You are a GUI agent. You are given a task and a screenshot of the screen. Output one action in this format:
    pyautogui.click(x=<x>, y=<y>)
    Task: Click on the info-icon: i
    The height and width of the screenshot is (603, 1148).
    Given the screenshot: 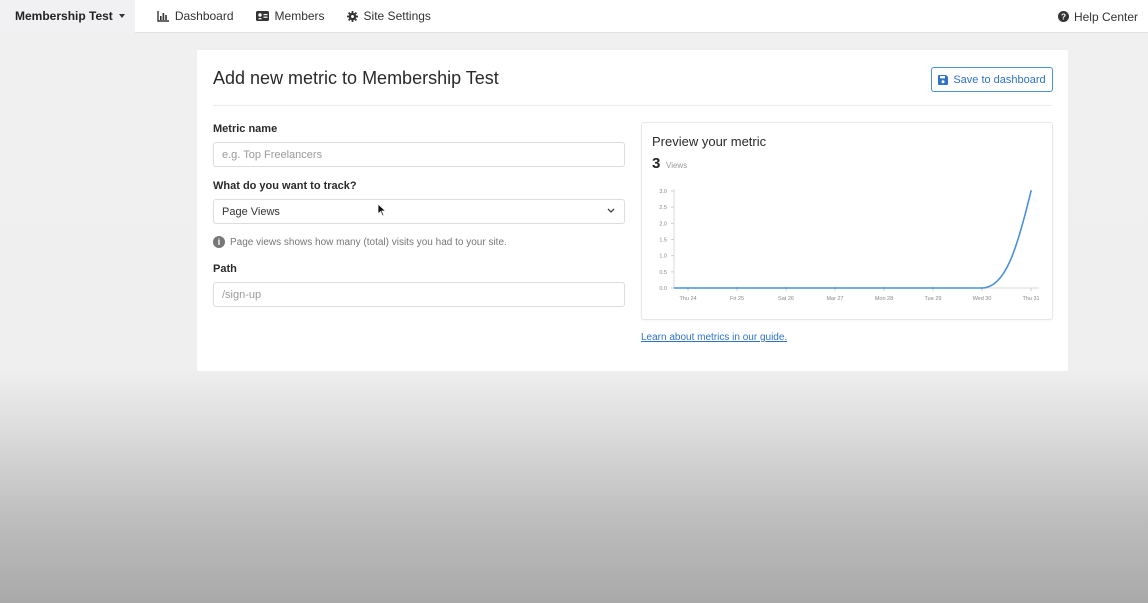 What is the action you would take?
    pyautogui.click(x=219, y=242)
    